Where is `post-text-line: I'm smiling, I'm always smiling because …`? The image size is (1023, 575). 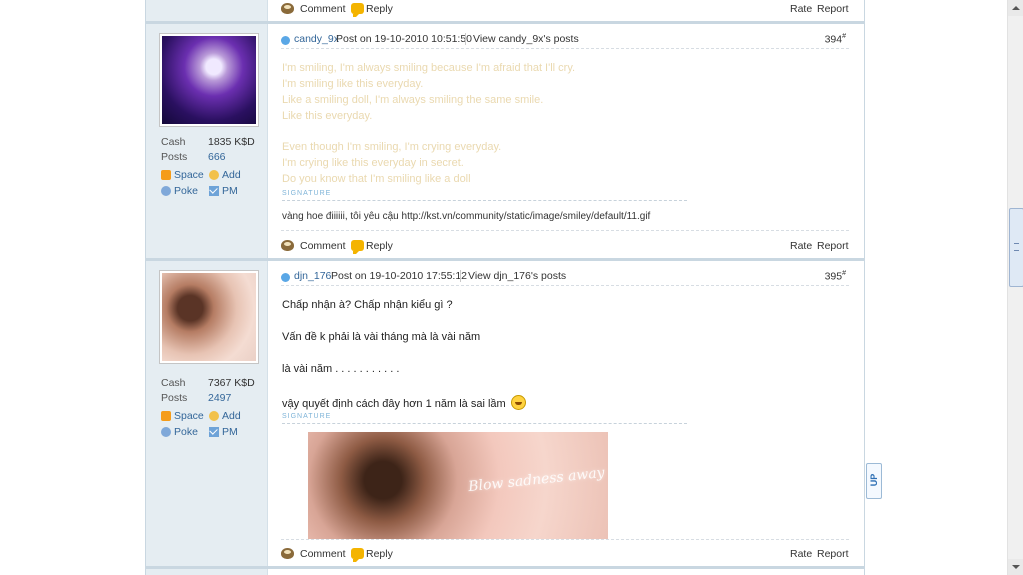 post-text-line: I'm smiling, I'm always smiling because … is located at coordinates (429, 68).